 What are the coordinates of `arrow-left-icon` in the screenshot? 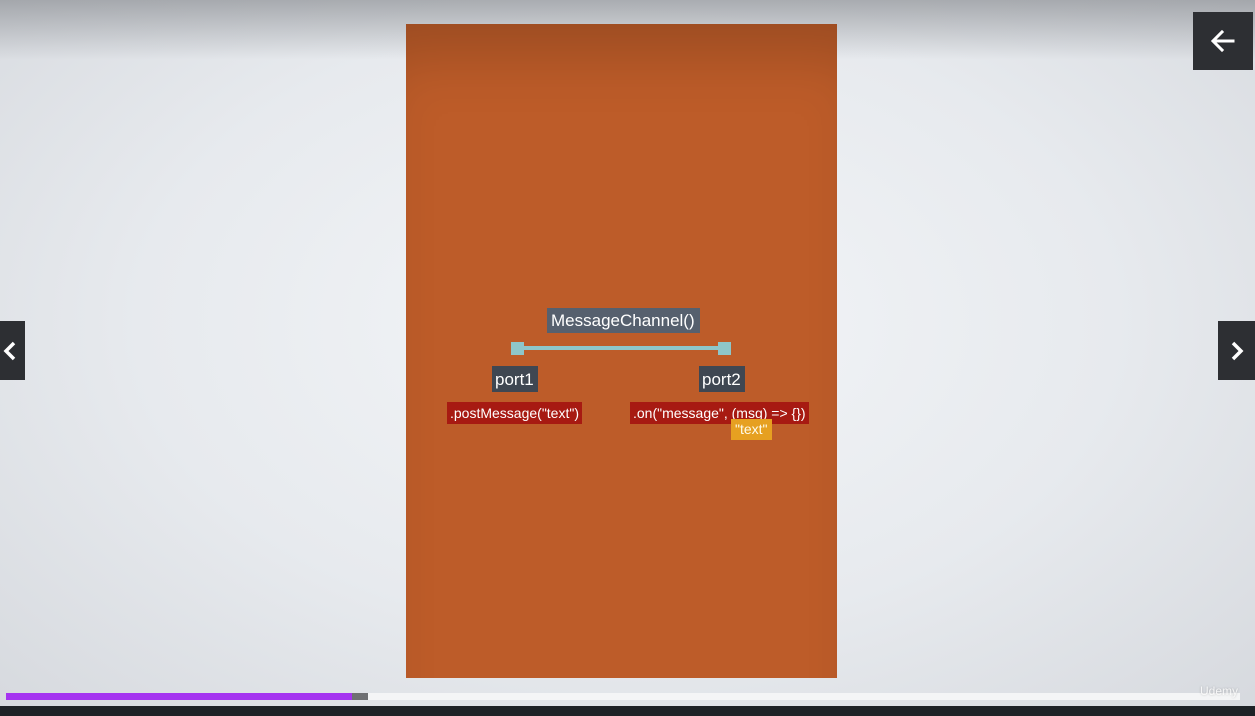 It's located at (1223, 41).